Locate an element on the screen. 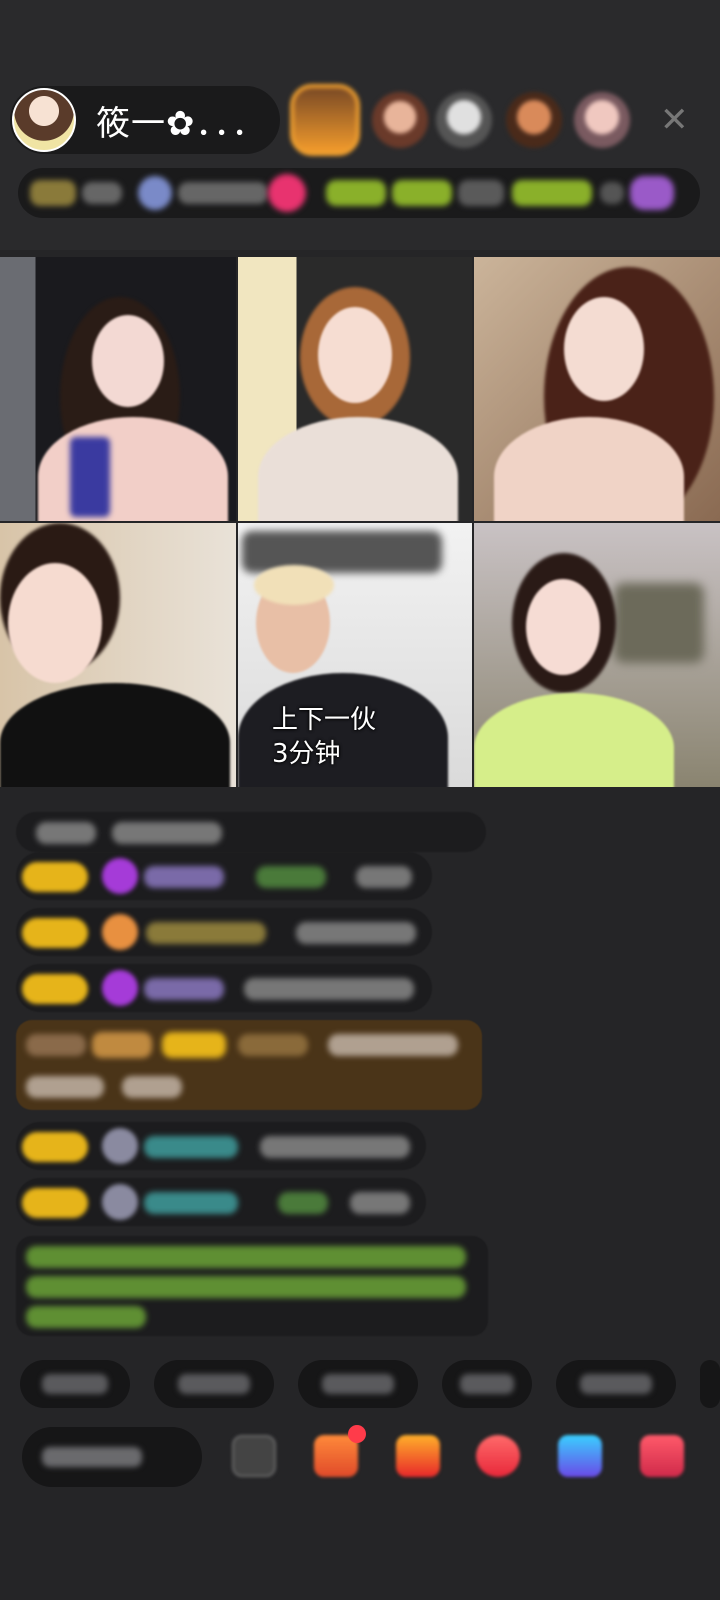 This screenshot has width=720, height=1600. share-icon is located at coordinates (580, 1456).